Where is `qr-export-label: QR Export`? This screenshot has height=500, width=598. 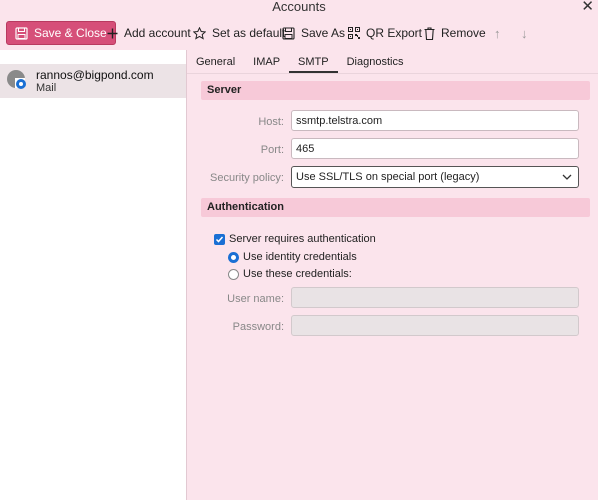 qr-export-label: QR Export is located at coordinates (394, 33).